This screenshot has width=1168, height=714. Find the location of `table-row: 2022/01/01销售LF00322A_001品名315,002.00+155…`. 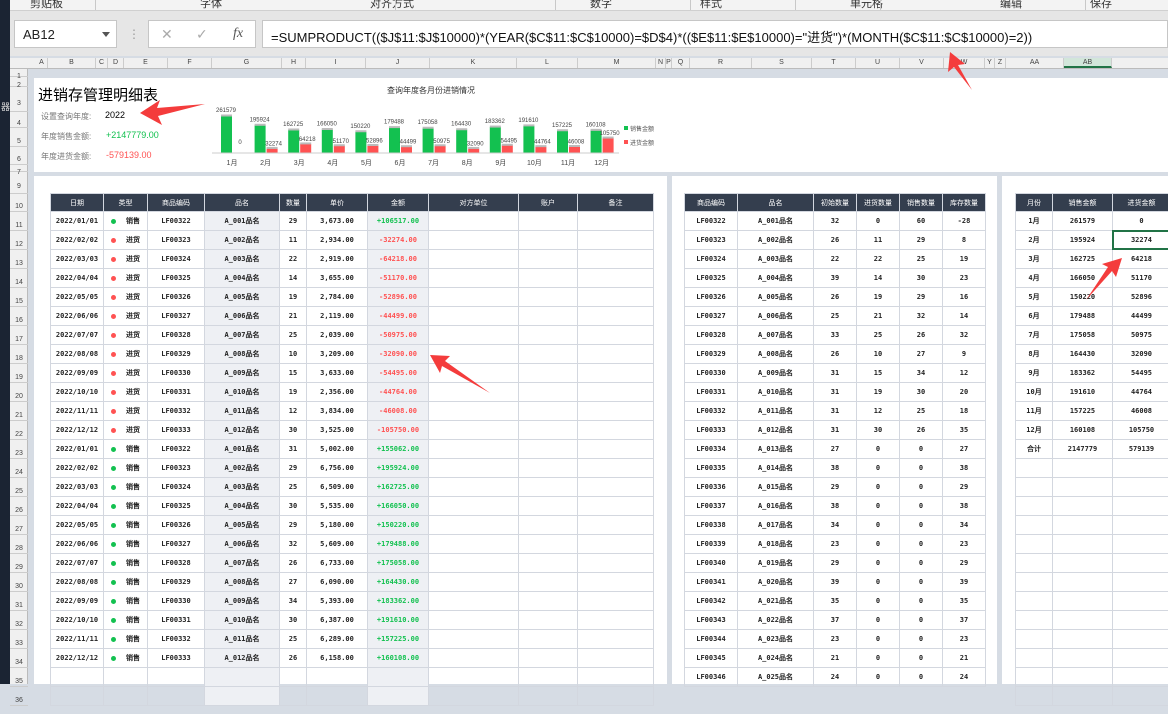

table-row: 2022/01/01销售LF00322A_001品名315,002.00+155… is located at coordinates (352, 449).